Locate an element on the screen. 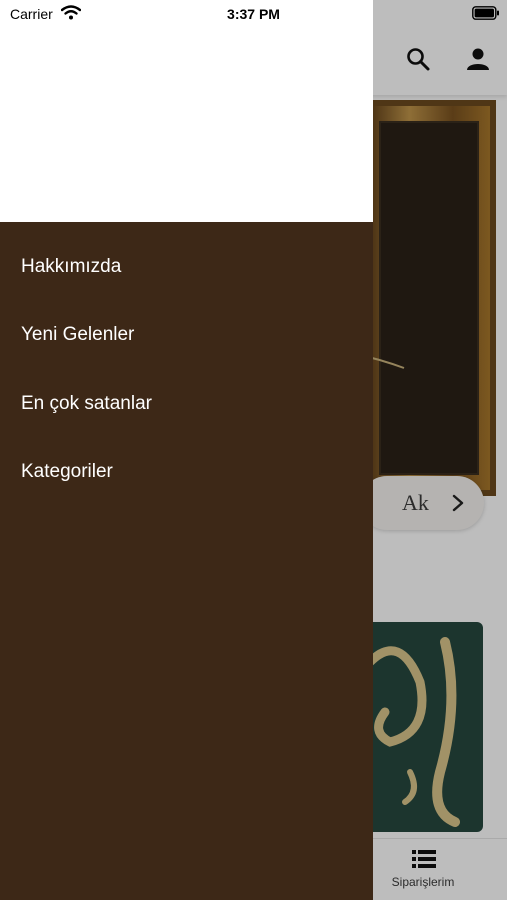 The image size is (507, 901). status-bar: Carrier 3:37 PM is located at coordinates (253, 14).